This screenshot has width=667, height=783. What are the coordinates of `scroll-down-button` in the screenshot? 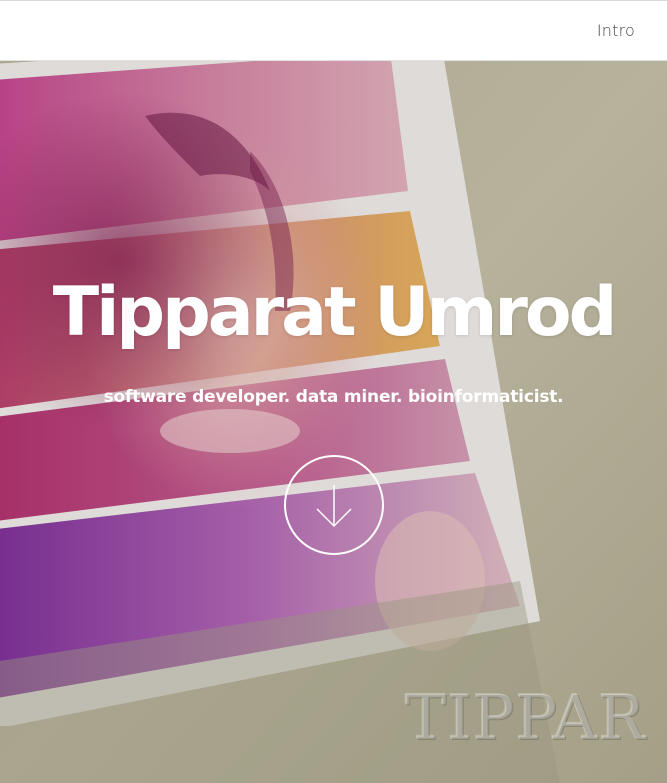 It's located at (334, 505).